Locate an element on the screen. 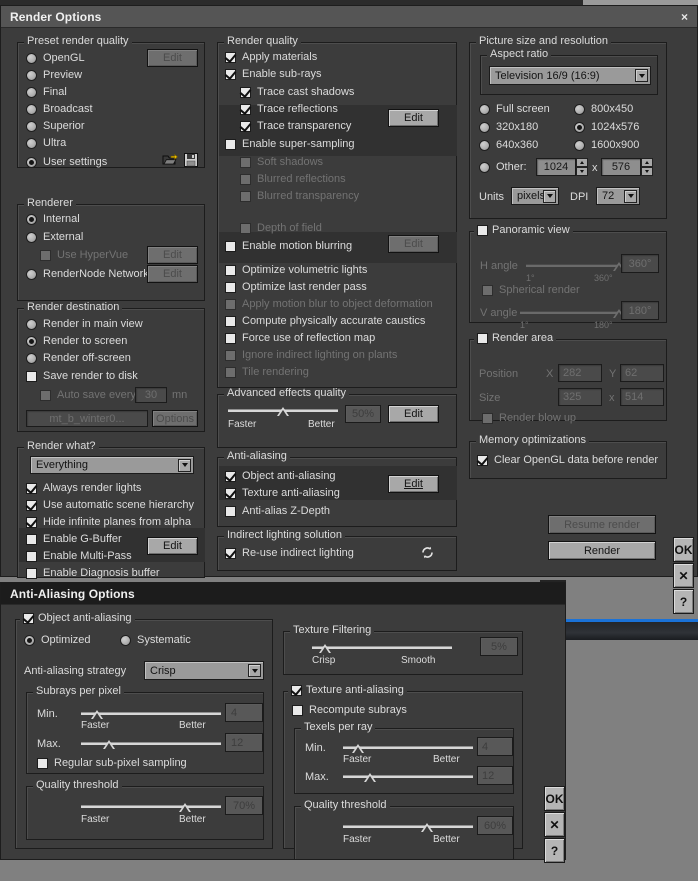 This screenshot has width=698, height=881. aa-options-titlebar: Anti-Aliasing Options is located at coordinates (283, 594).